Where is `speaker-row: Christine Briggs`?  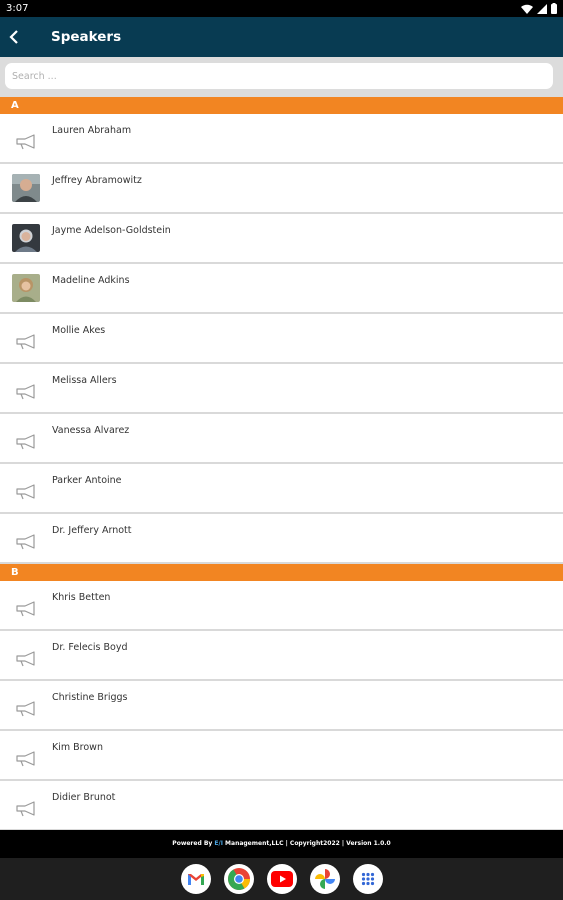 speaker-row: Christine Briggs is located at coordinates (281, 706).